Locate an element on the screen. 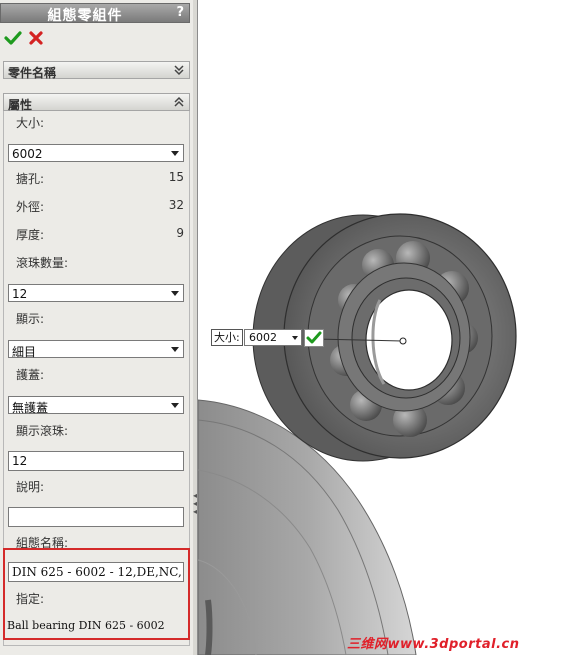 The height and width of the screenshot is (655, 568). ok-button is located at coordinates (14, 39).